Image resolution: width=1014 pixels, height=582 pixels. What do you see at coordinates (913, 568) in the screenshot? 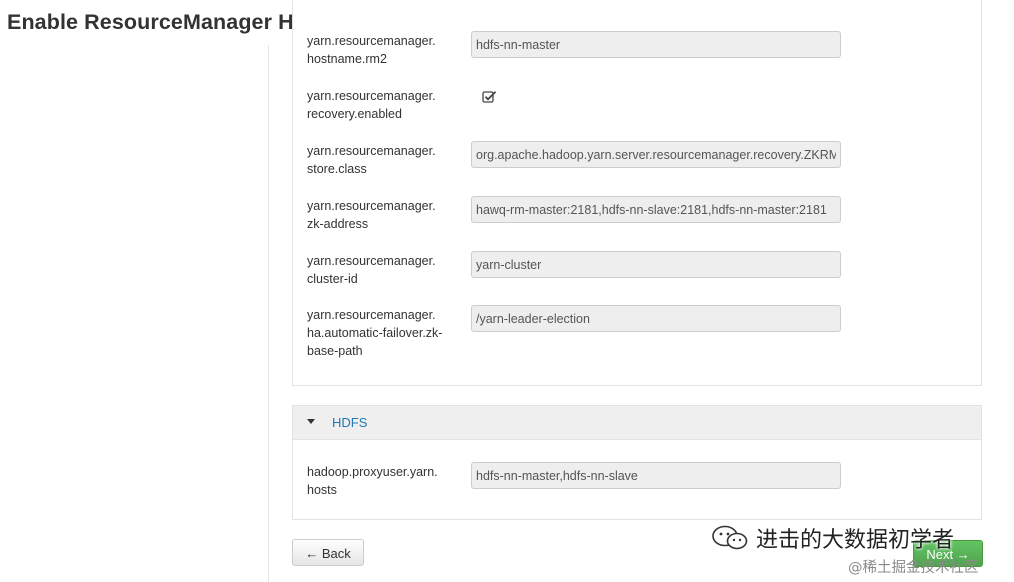
I see `watermark-source: @稀土掘金技术社区` at bounding box center [913, 568].